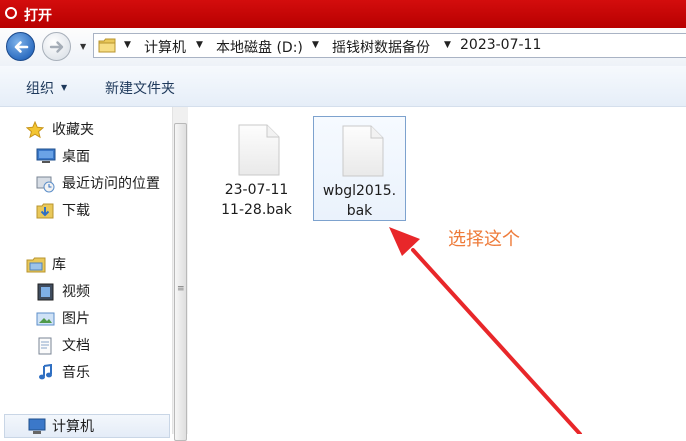 The height and width of the screenshot is (441, 686). Describe the element at coordinates (45, 319) in the screenshot. I see `pictures-icon` at that location.